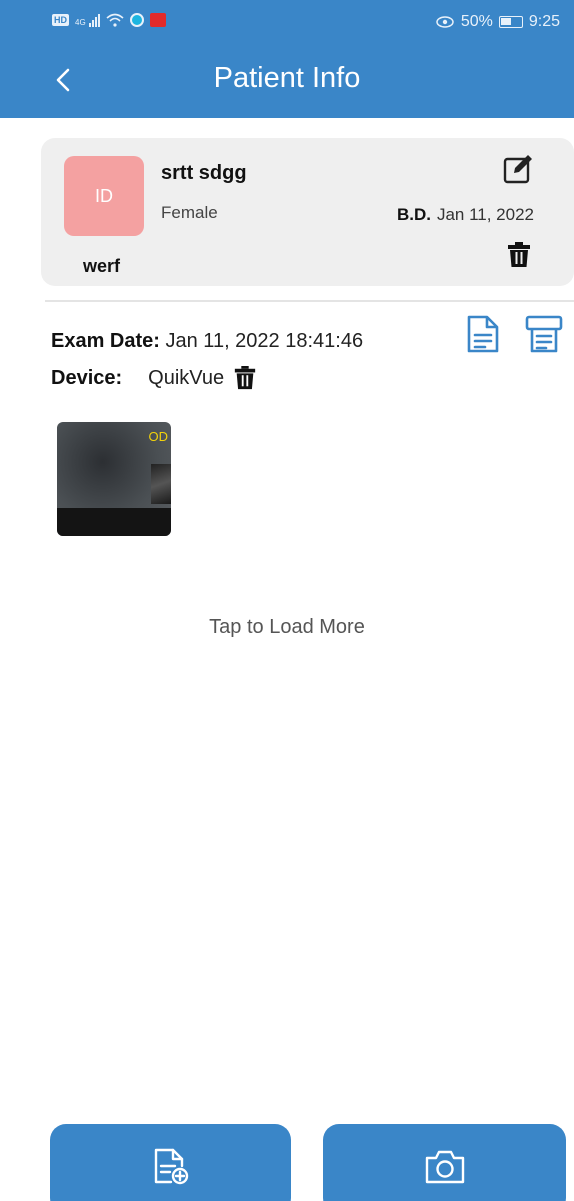 This screenshot has height=1201, width=574. I want to click on printer-icon, so click(544, 334).